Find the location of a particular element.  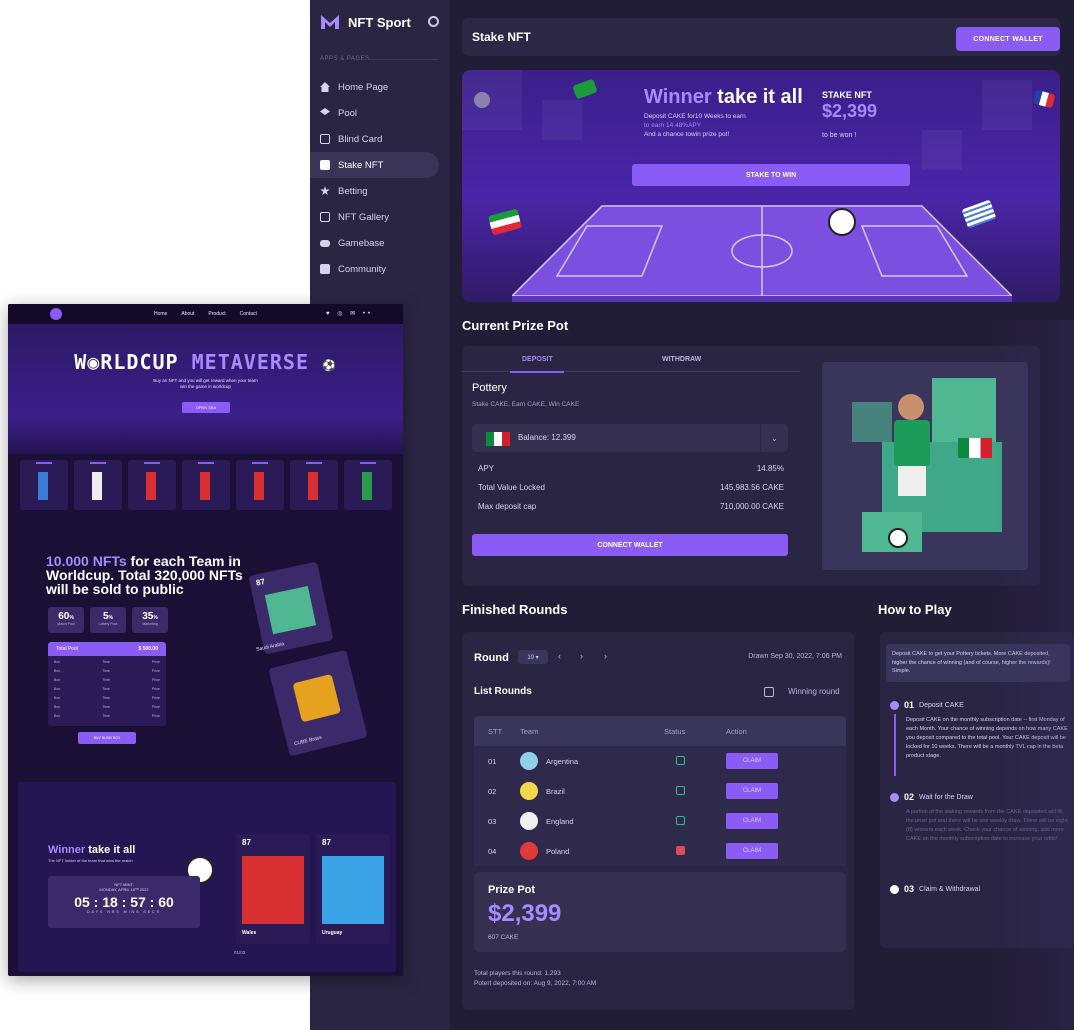

hero-title: Winner take it all is located at coordinates (723, 97).